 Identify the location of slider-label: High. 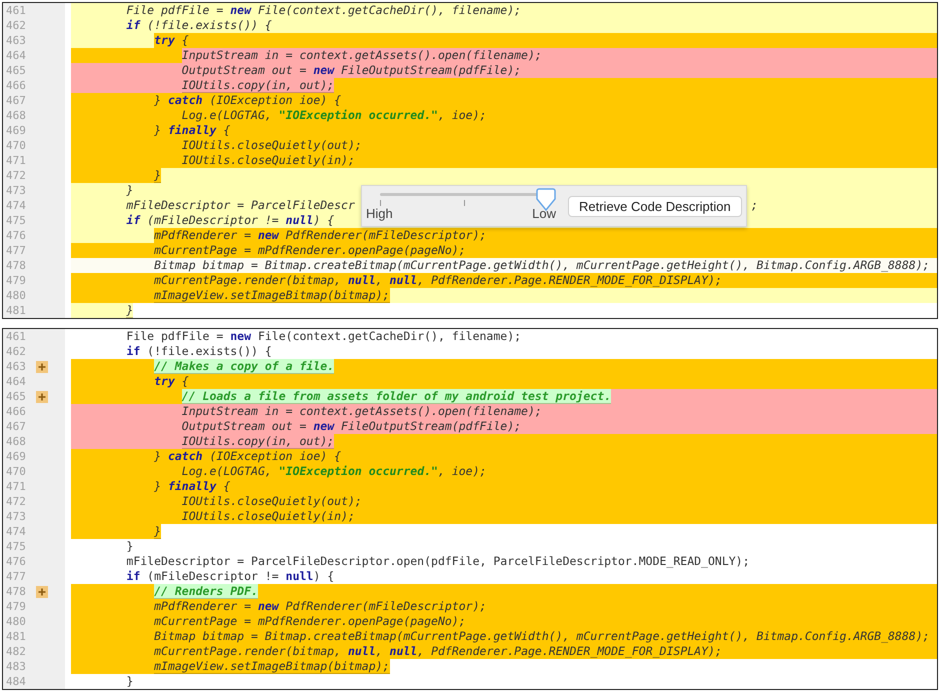
(379, 213).